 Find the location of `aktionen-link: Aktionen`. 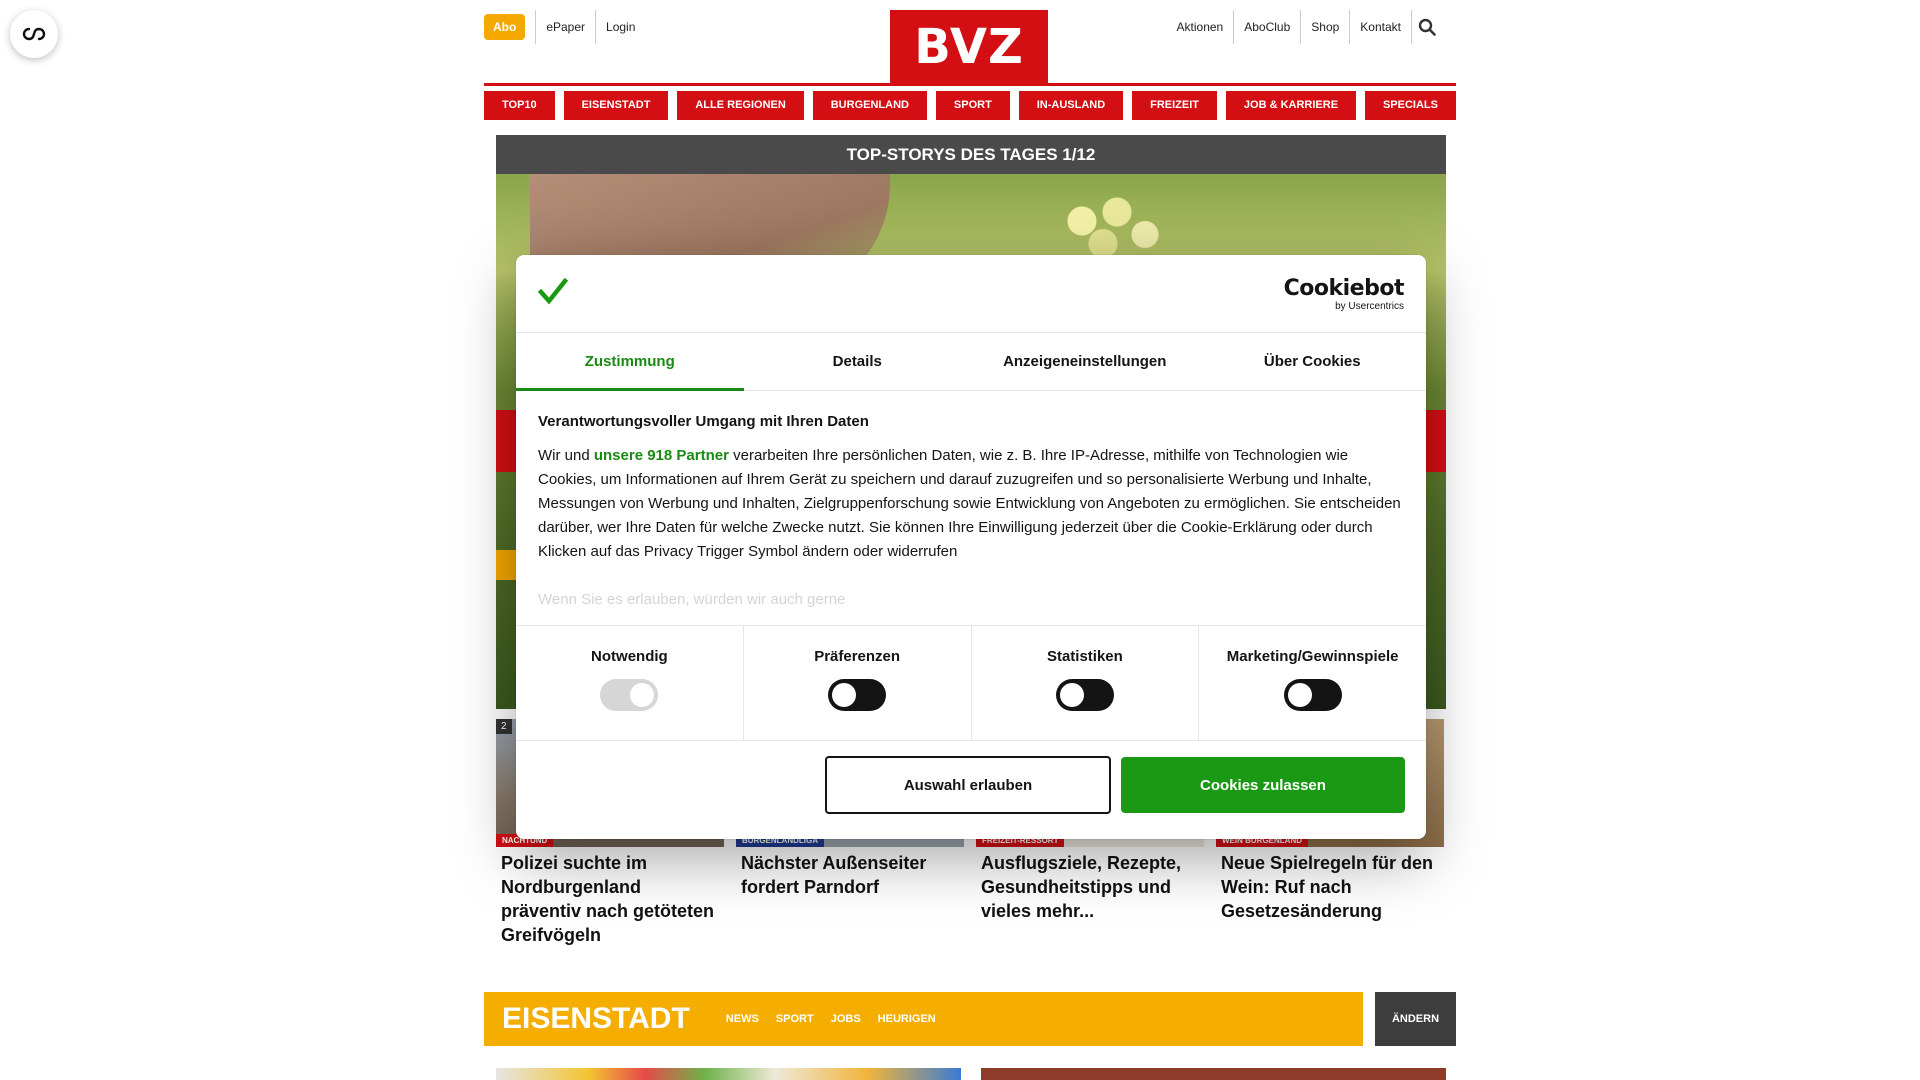

aktionen-link: Aktionen is located at coordinates (1200, 27).